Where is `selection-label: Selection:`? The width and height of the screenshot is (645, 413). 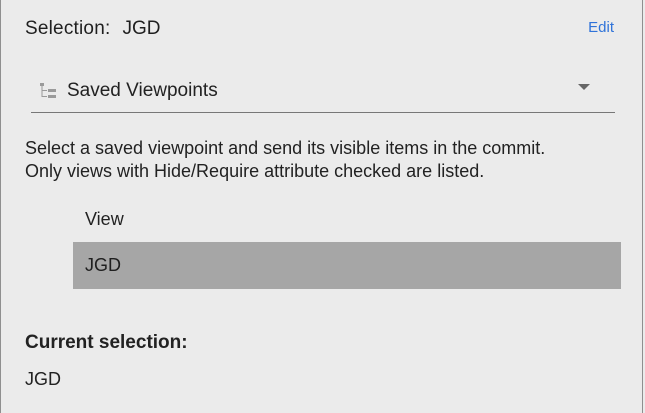
selection-label: Selection: is located at coordinates (68, 28).